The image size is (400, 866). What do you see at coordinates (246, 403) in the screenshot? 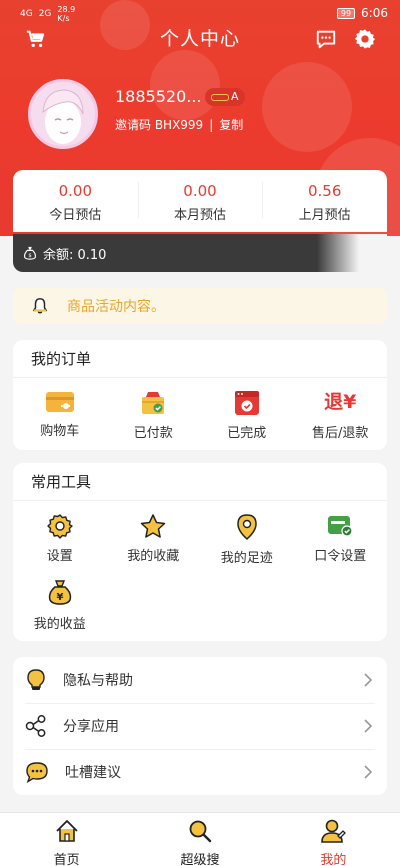
I see `completed-icon` at bounding box center [246, 403].